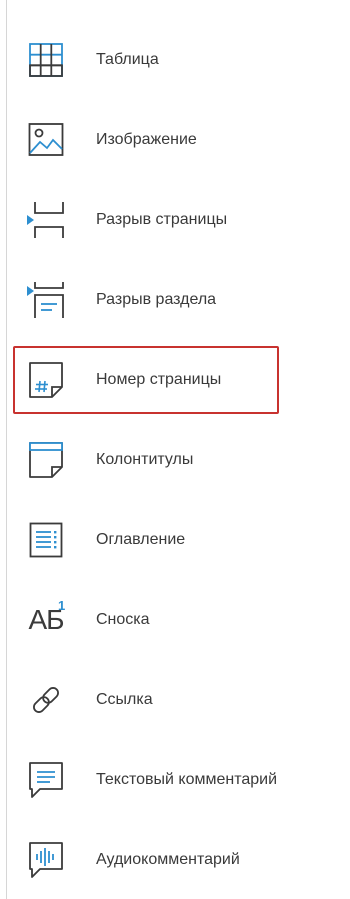  I want to click on menu-item-label: Разрыв раздела, so click(156, 299).